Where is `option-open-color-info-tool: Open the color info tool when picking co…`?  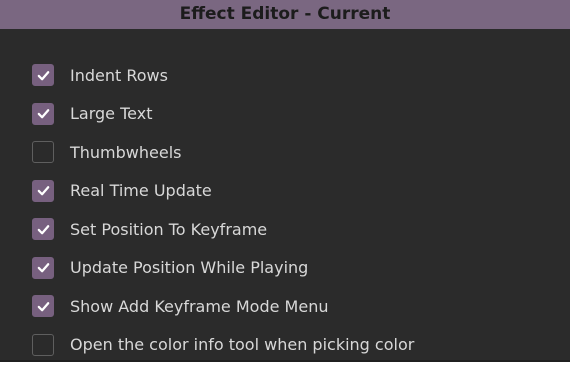
option-open-color-info-tool: Open the color info tool when picking co… is located at coordinates (223, 345).